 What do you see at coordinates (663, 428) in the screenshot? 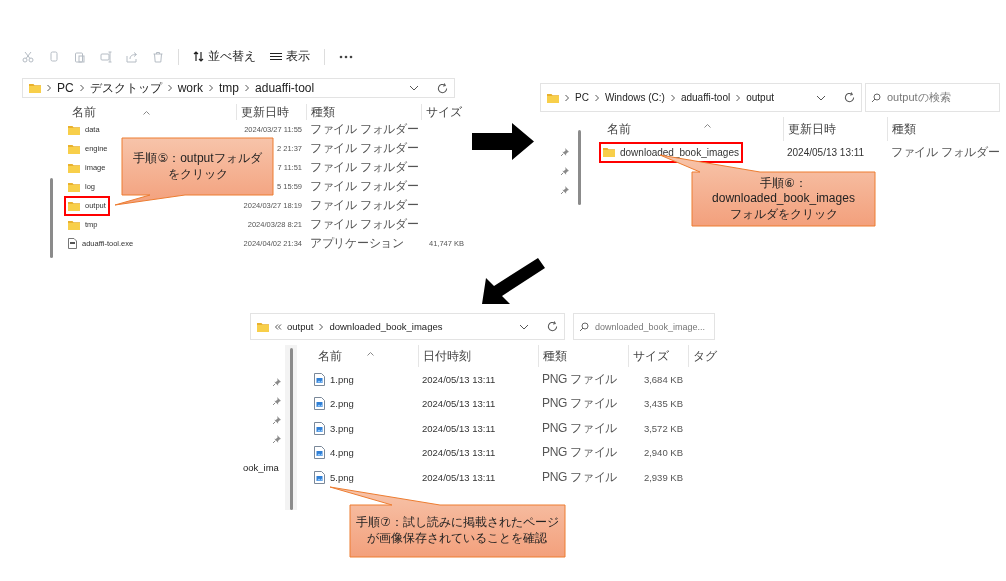
I see `size-cell-text: 3,572 KB` at bounding box center [663, 428].